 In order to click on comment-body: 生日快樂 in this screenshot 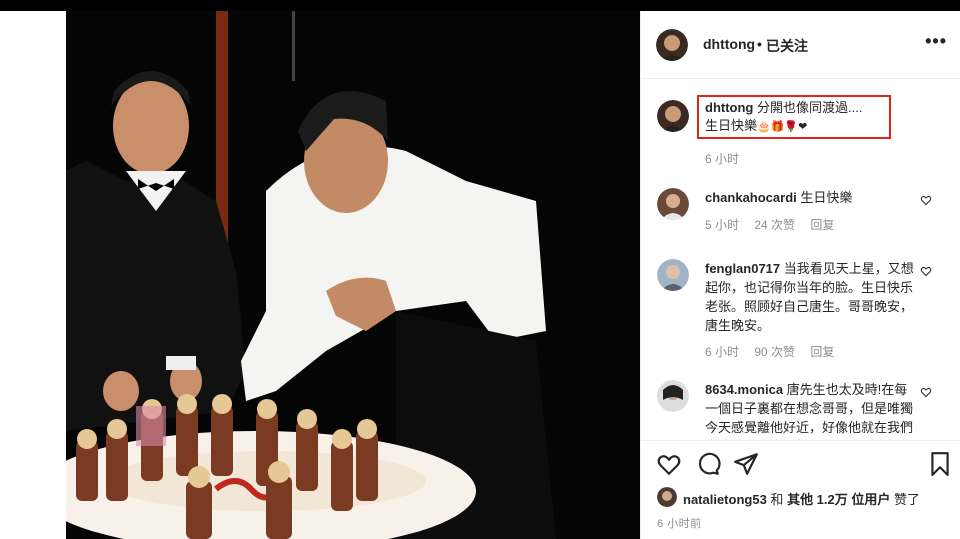, I will do `click(826, 197)`.